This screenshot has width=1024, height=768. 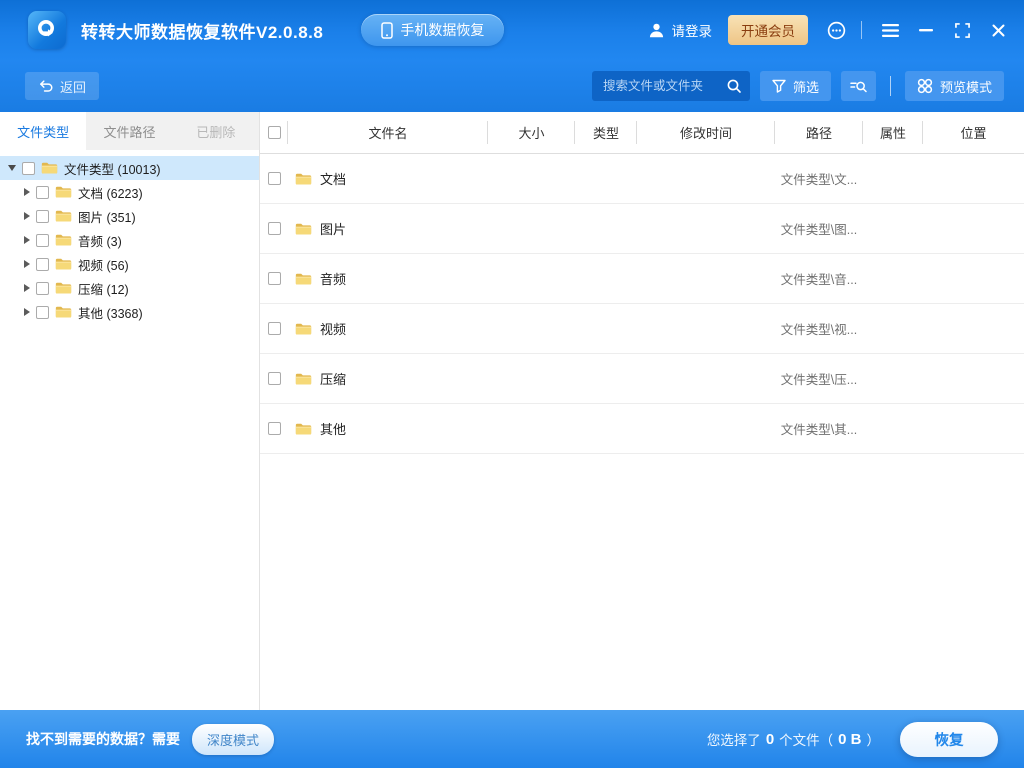 I want to click on file-name: 压缩, so click(x=333, y=379).